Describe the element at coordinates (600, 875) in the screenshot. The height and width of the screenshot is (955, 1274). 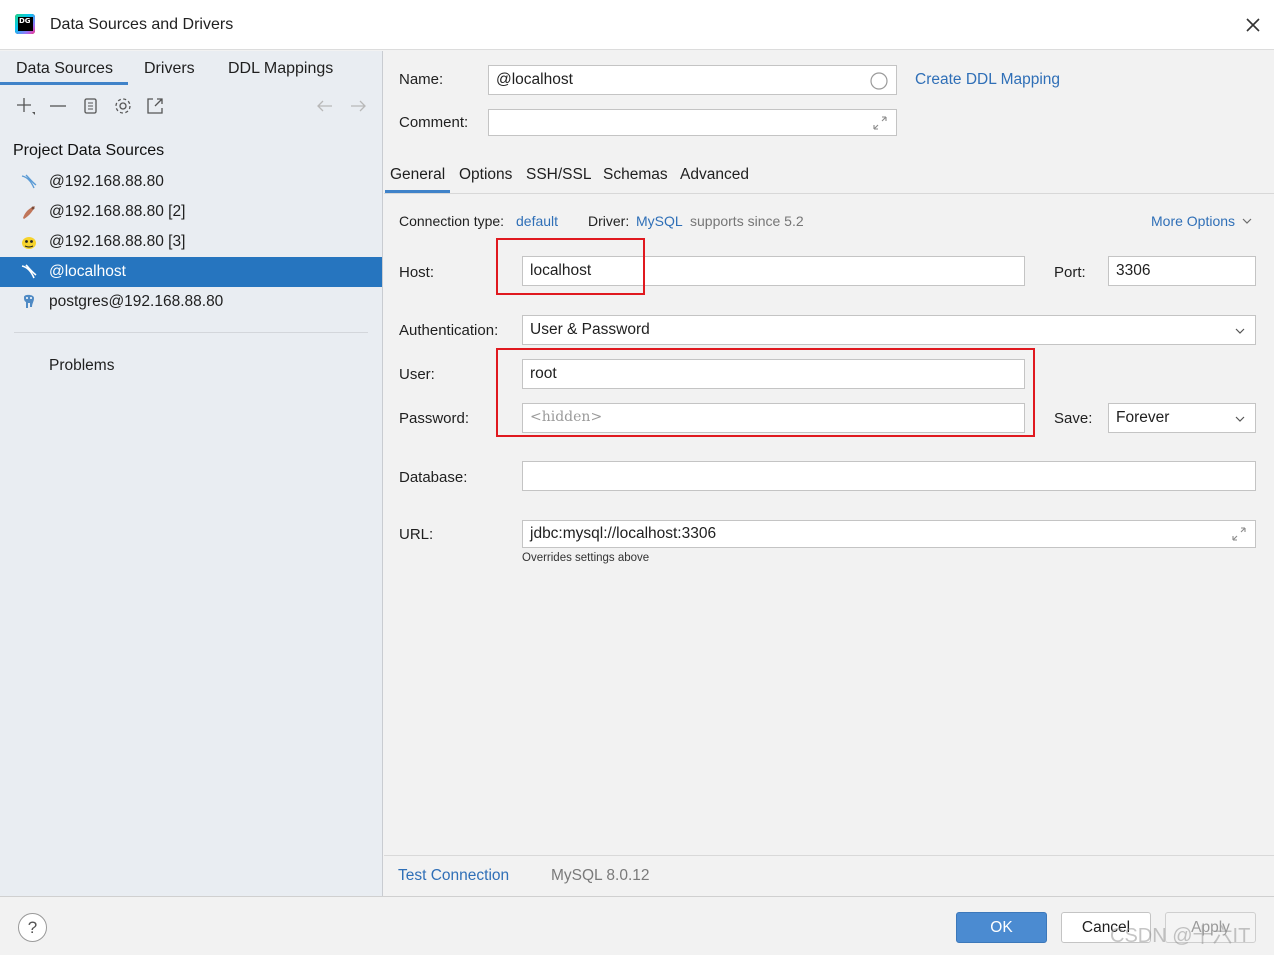
I see `server-version: MySQL 8.0.12` at that location.